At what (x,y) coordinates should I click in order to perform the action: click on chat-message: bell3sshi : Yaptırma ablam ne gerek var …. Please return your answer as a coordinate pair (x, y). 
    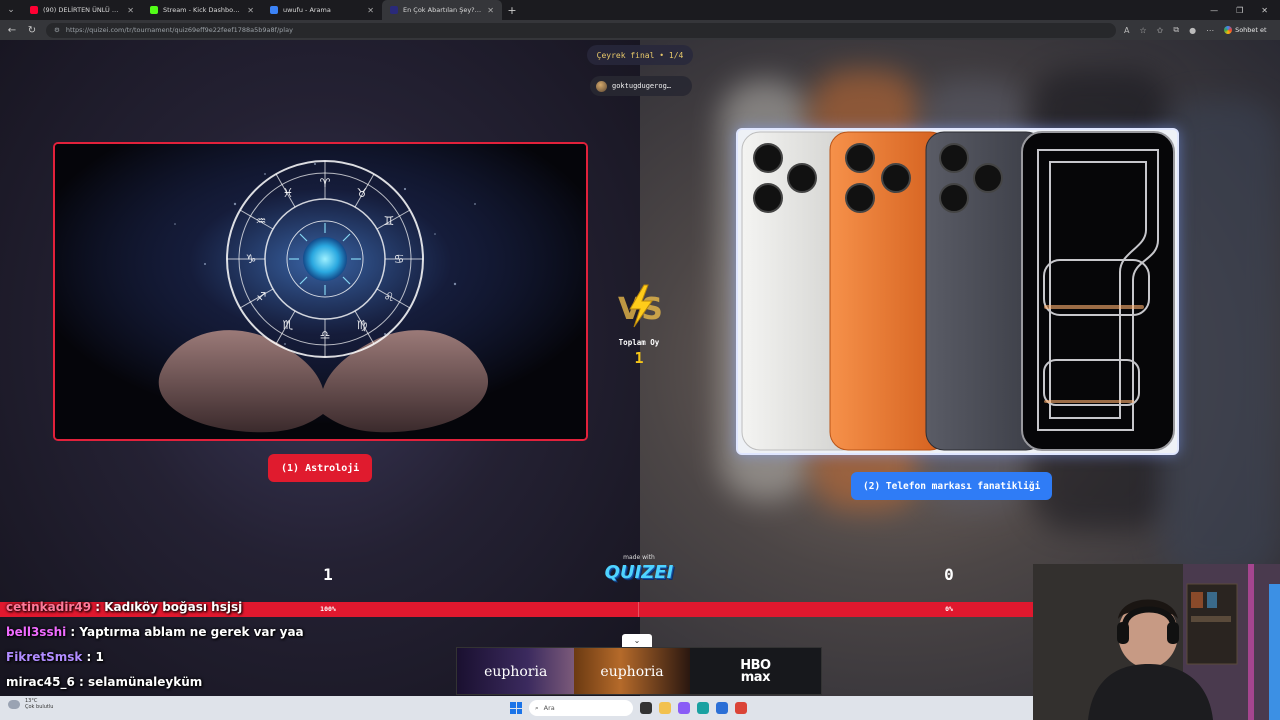
    Looking at the image, I should click on (155, 632).